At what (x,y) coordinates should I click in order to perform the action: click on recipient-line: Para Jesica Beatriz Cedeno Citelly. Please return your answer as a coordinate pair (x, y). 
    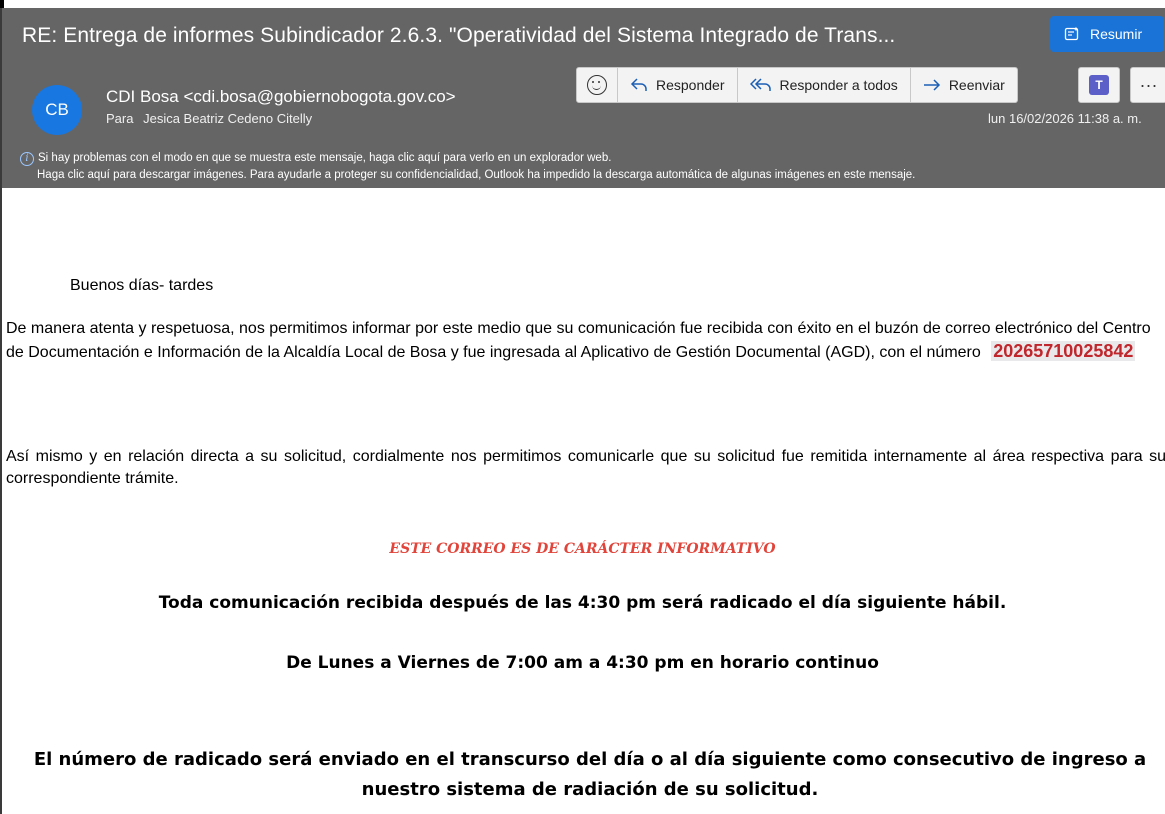
    Looking at the image, I should click on (209, 118).